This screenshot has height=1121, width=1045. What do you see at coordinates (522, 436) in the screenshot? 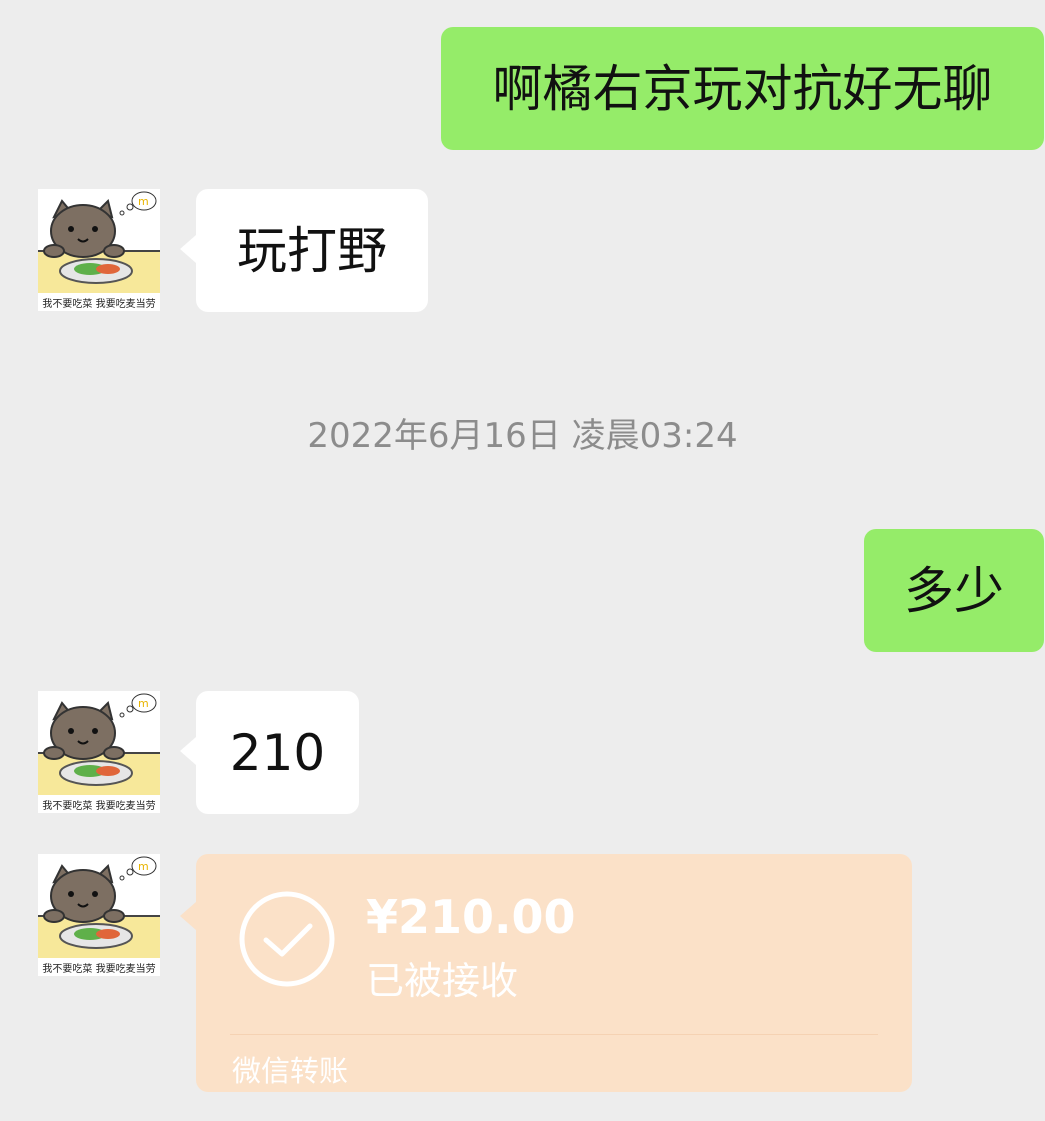
I see `chat-timestamp: 2022年6月16日 凌晨03:24` at bounding box center [522, 436].